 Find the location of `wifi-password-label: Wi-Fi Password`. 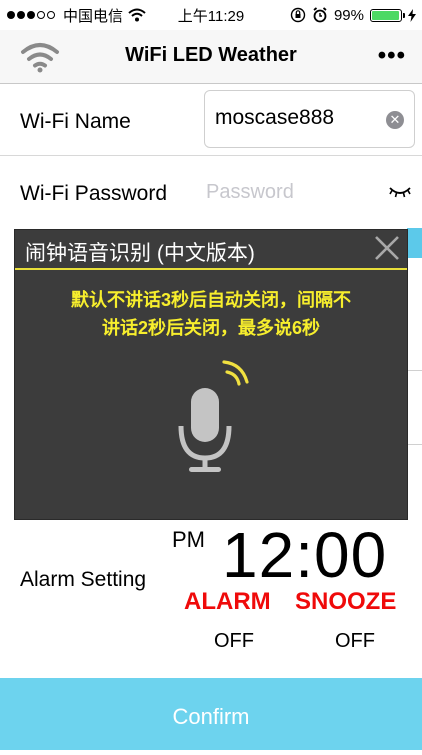

wifi-password-label: Wi-Fi Password is located at coordinates (94, 193).